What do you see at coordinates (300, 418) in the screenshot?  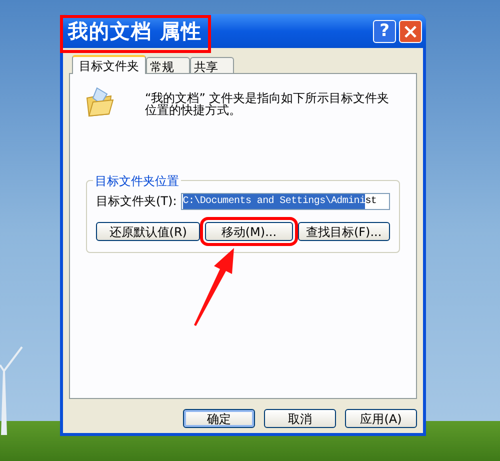 I see `dialog-button: 取消` at bounding box center [300, 418].